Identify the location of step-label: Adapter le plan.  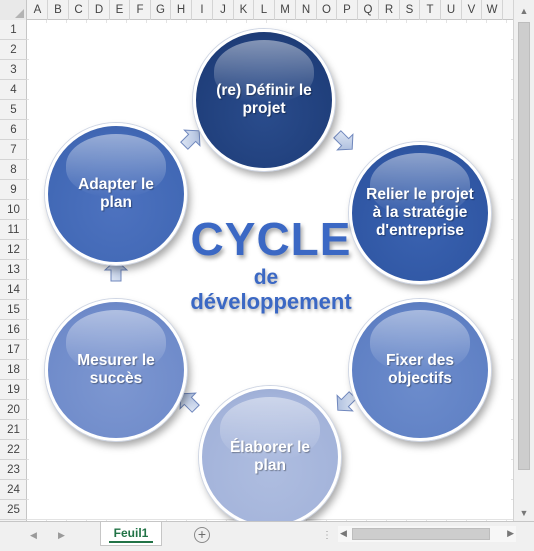
(116, 193).